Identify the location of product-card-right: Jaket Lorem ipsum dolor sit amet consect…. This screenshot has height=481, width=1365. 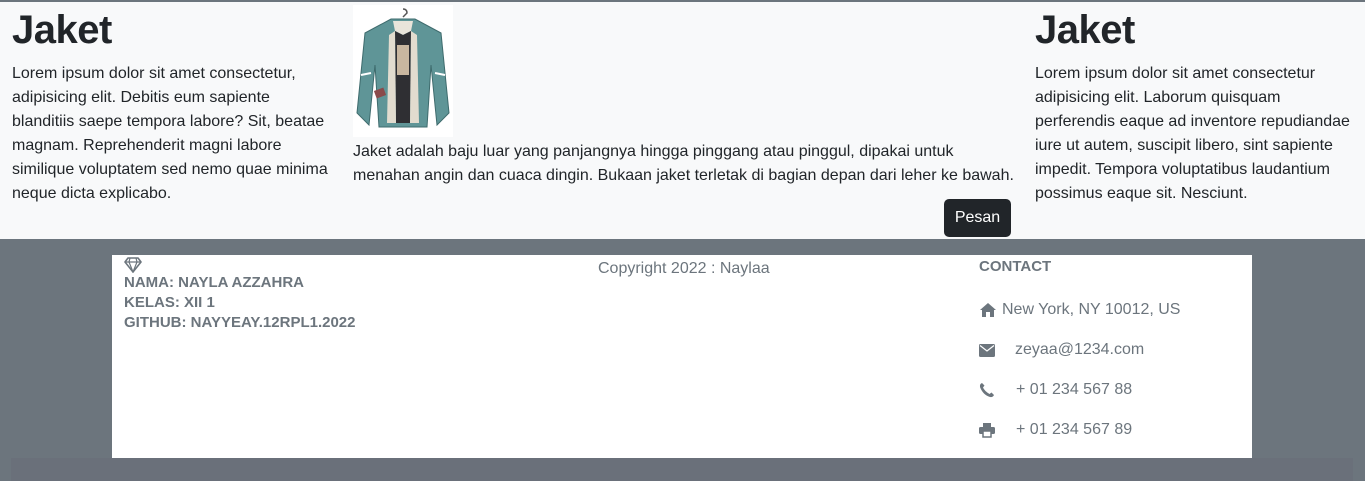
(1195, 106).